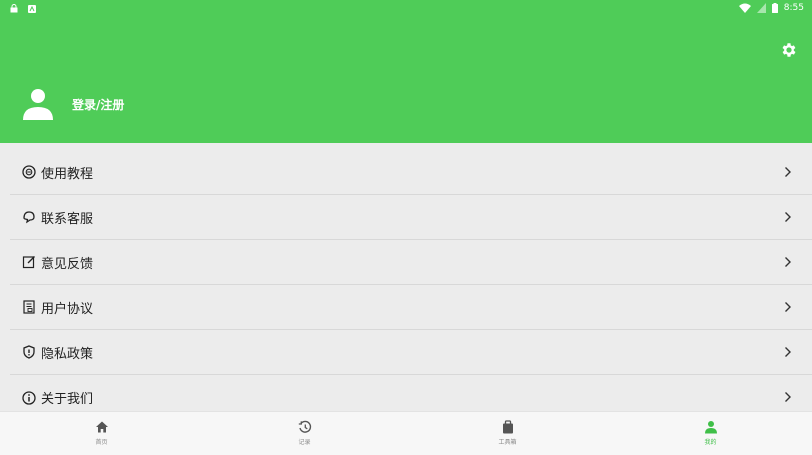 The image size is (812, 455). I want to click on bottom-navigation: 首页 记录 工具箱 我的, so click(406, 433).